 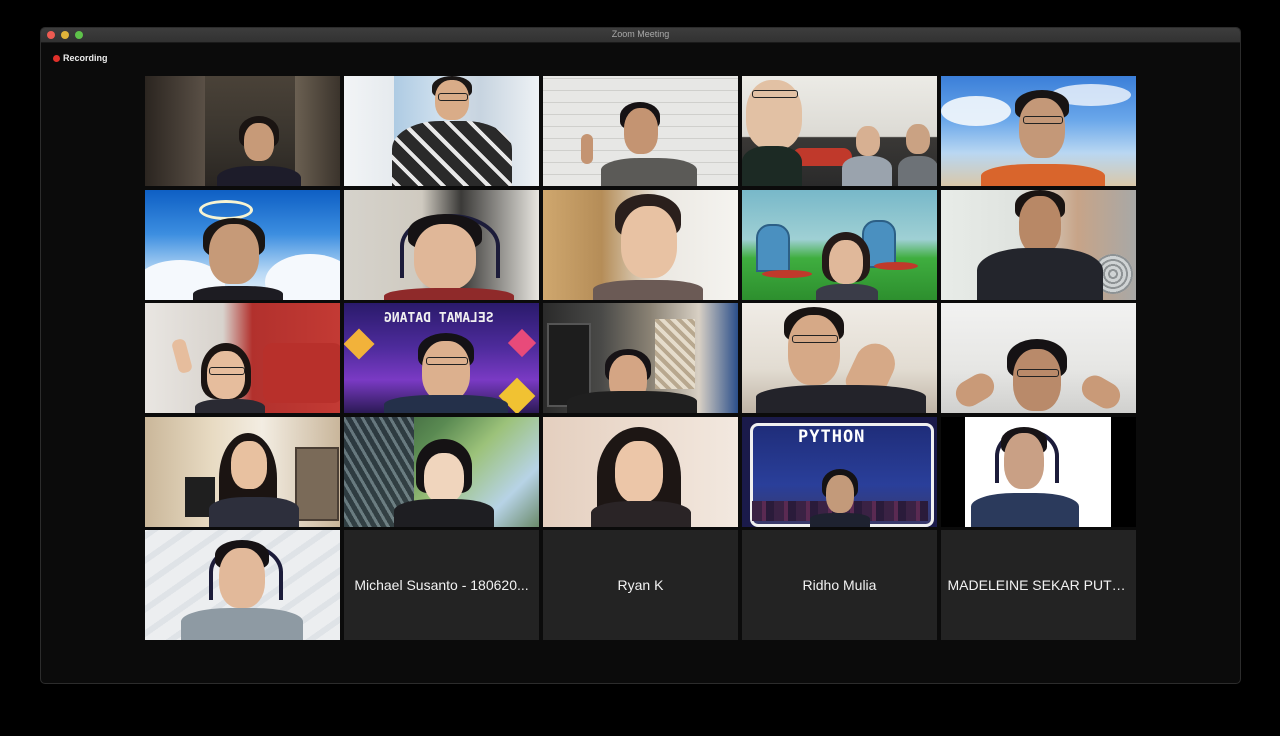 I want to click on participant-video-tile: SELAMAT DATANG, so click(x=441, y=358).